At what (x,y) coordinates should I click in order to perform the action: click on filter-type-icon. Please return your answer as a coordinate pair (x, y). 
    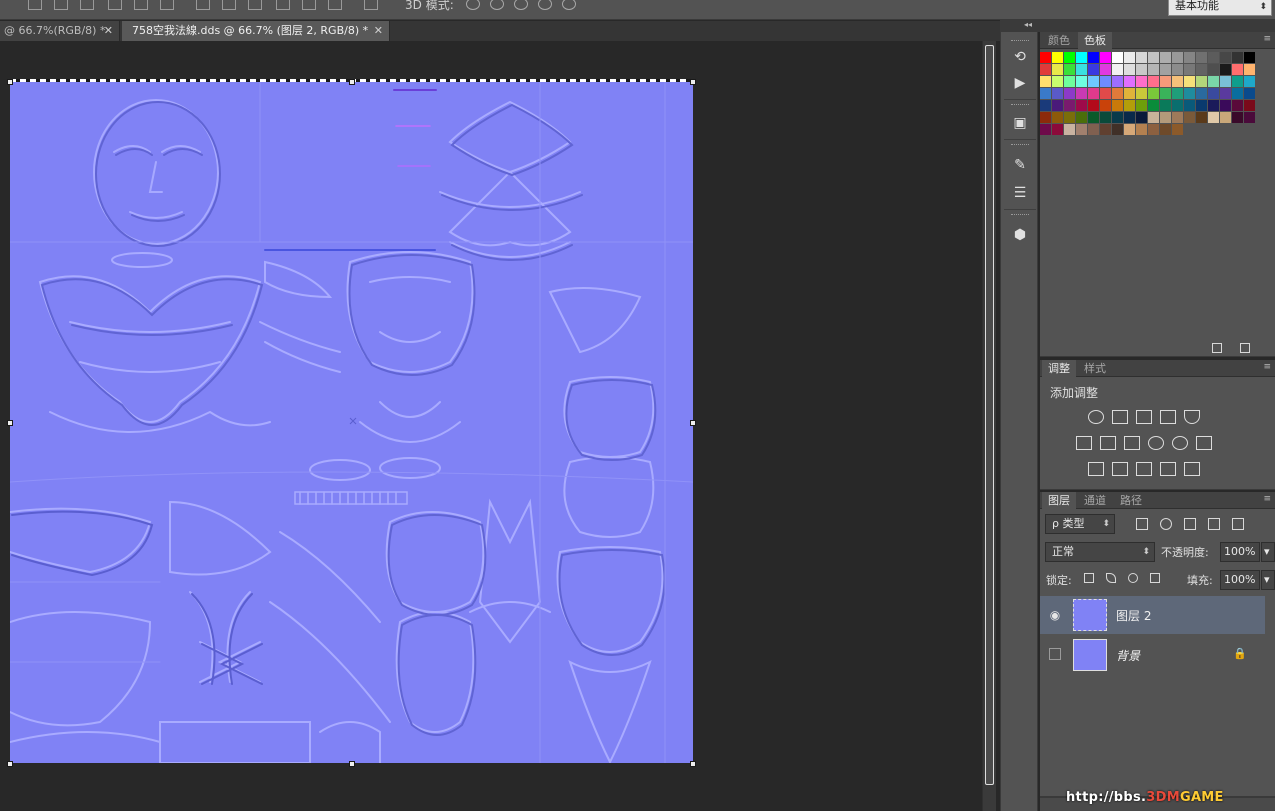
    Looking at the image, I should click on (1190, 524).